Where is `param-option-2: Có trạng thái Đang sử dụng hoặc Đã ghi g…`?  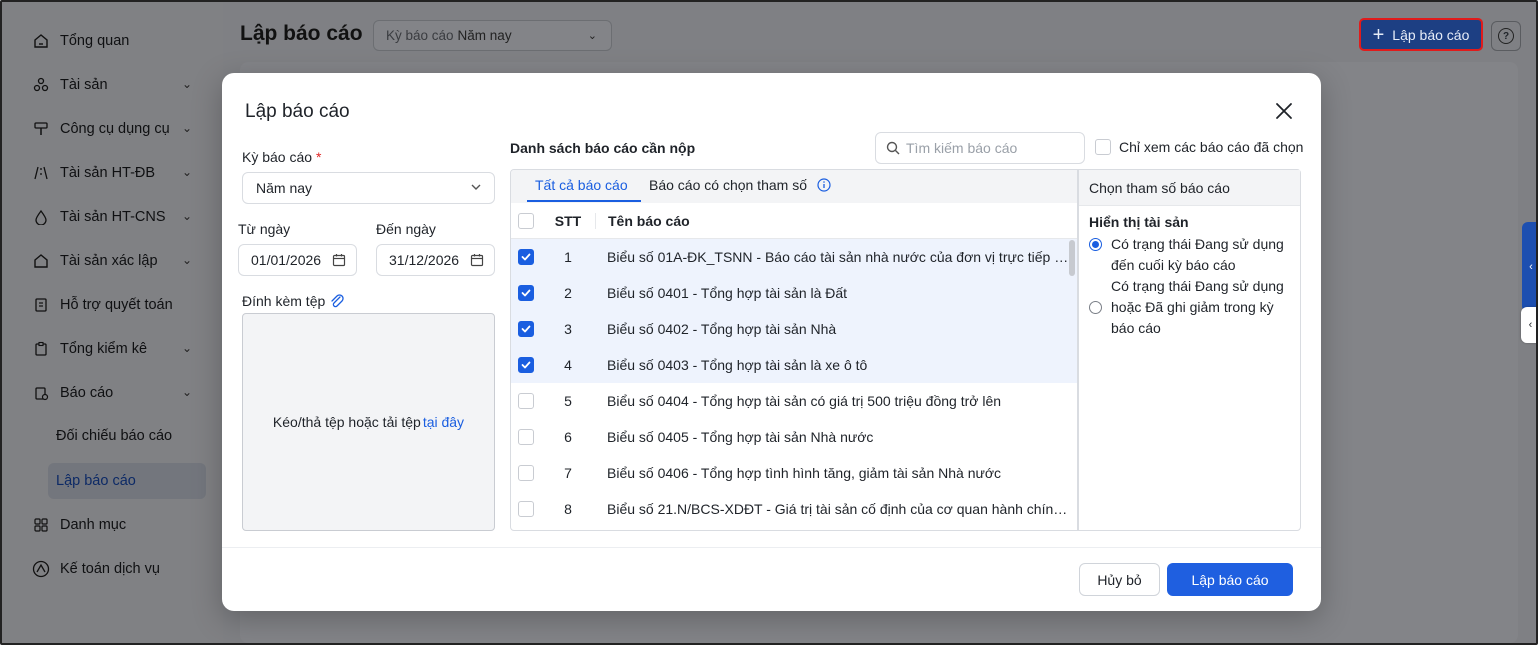
param-option-2: Có trạng thái Đang sử dụng hoặc Đã ghi g… is located at coordinates (1191, 307).